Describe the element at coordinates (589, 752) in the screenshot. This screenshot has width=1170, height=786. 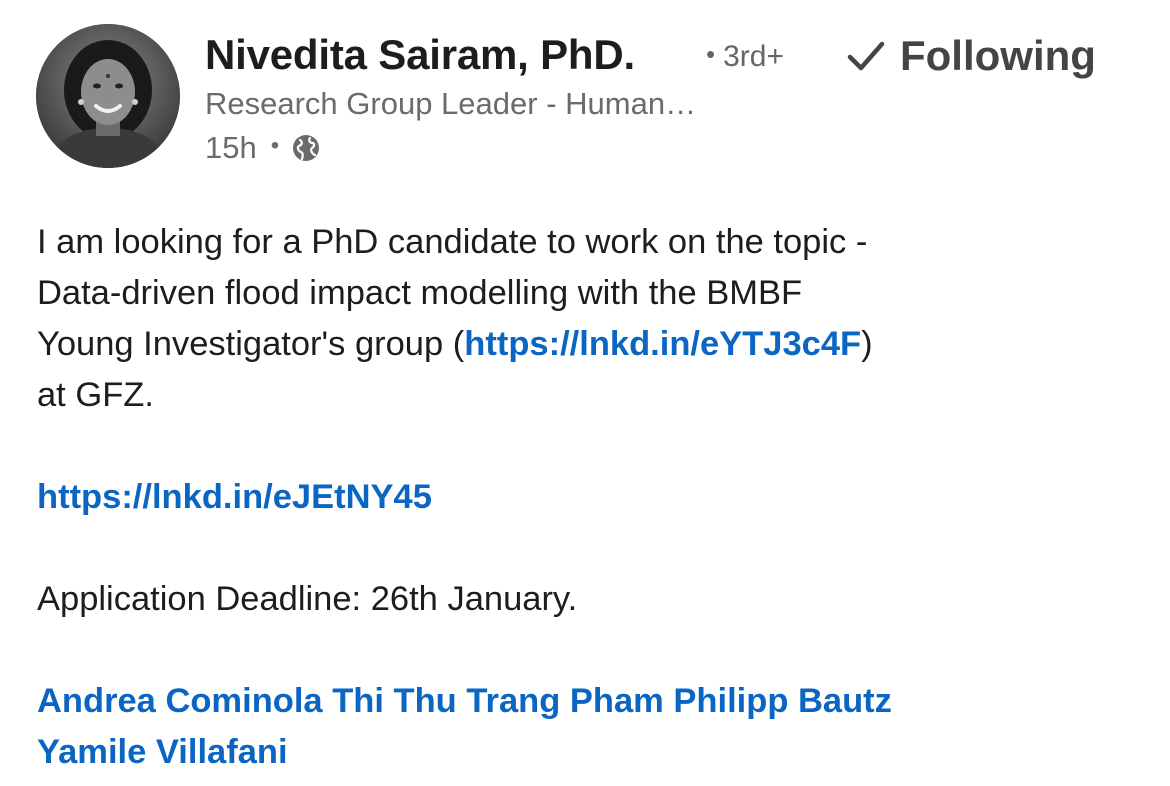
I see `mentions-line: Yamile Villafani` at that location.